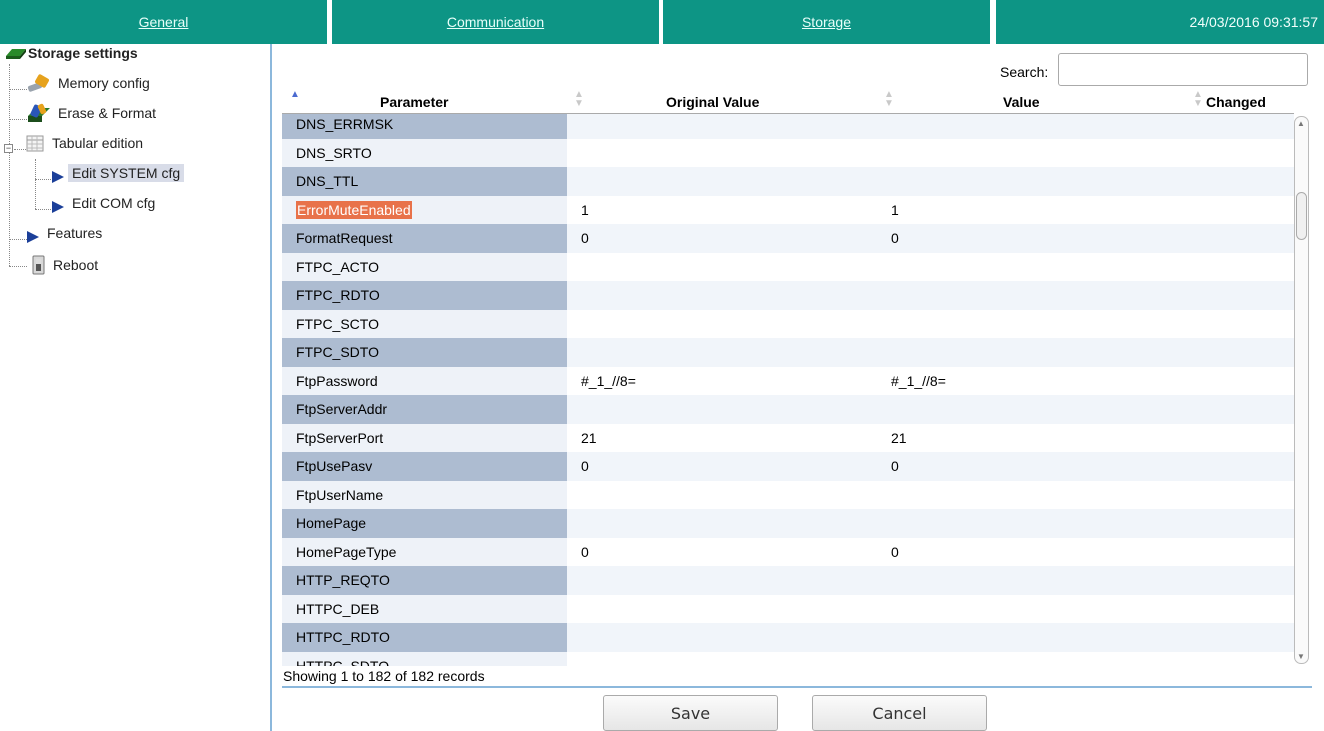 Image resolution: width=1324 pixels, height=731 pixels. What do you see at coordinates (344, 238) in the screenshot?
I see `param-cell-text: FormatRequest` at bounding box center [344, 238].